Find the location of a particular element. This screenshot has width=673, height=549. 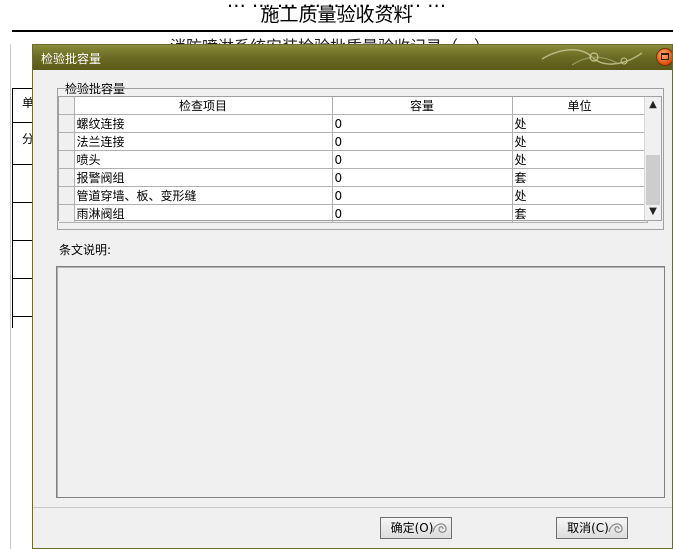

cell-item: 法兰连接 is located at coordinates (203, 141).